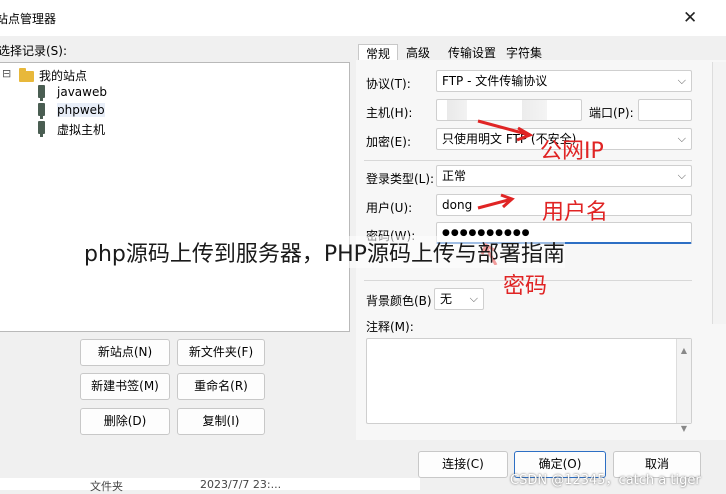 The height and width of the screenshot is (494, 726). What do you see at coordinates (495, 81) in the screenshot?
I see `protocol-value: FTP - 文件传输协议` at bounding box center [495, 81].